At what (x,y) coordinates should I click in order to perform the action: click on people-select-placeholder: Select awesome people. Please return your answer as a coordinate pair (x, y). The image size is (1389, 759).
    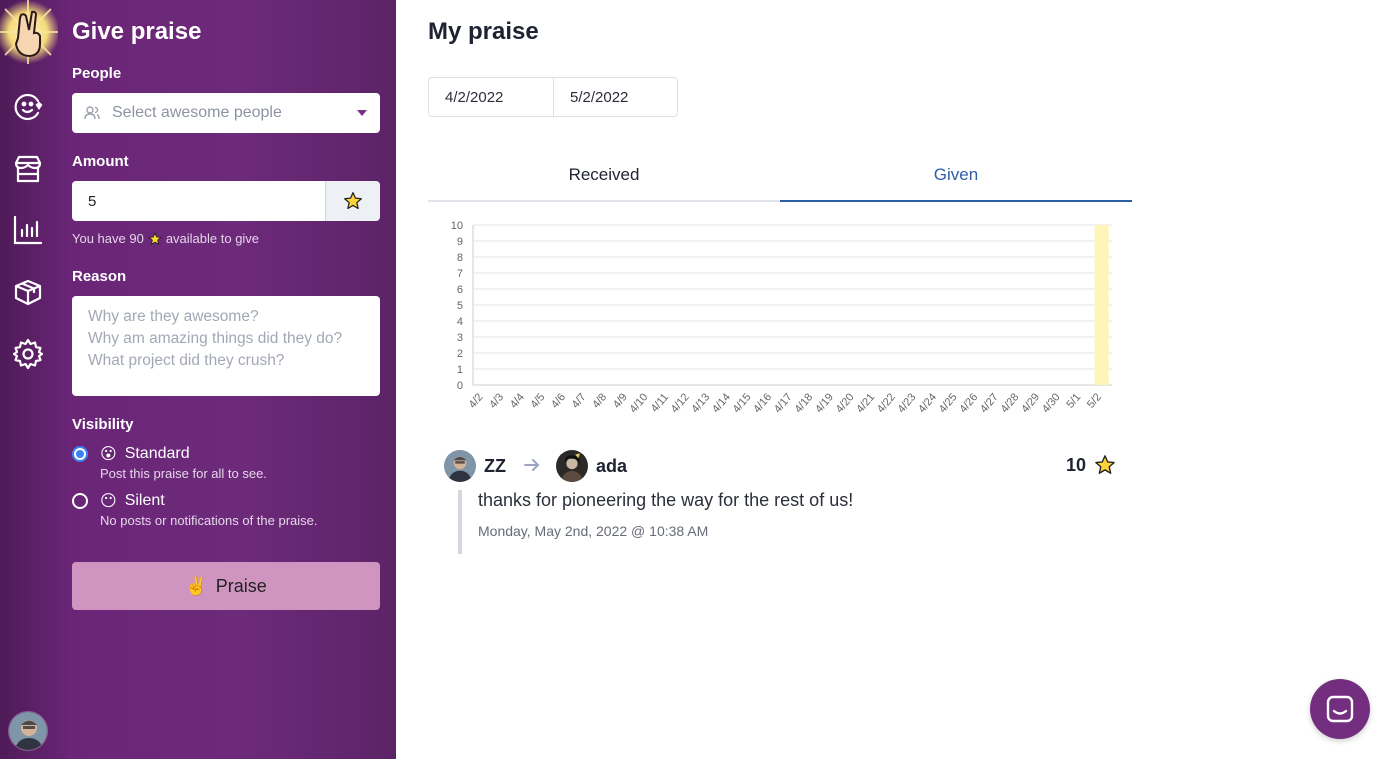
    Looking at the image, I should click on (197, 112).